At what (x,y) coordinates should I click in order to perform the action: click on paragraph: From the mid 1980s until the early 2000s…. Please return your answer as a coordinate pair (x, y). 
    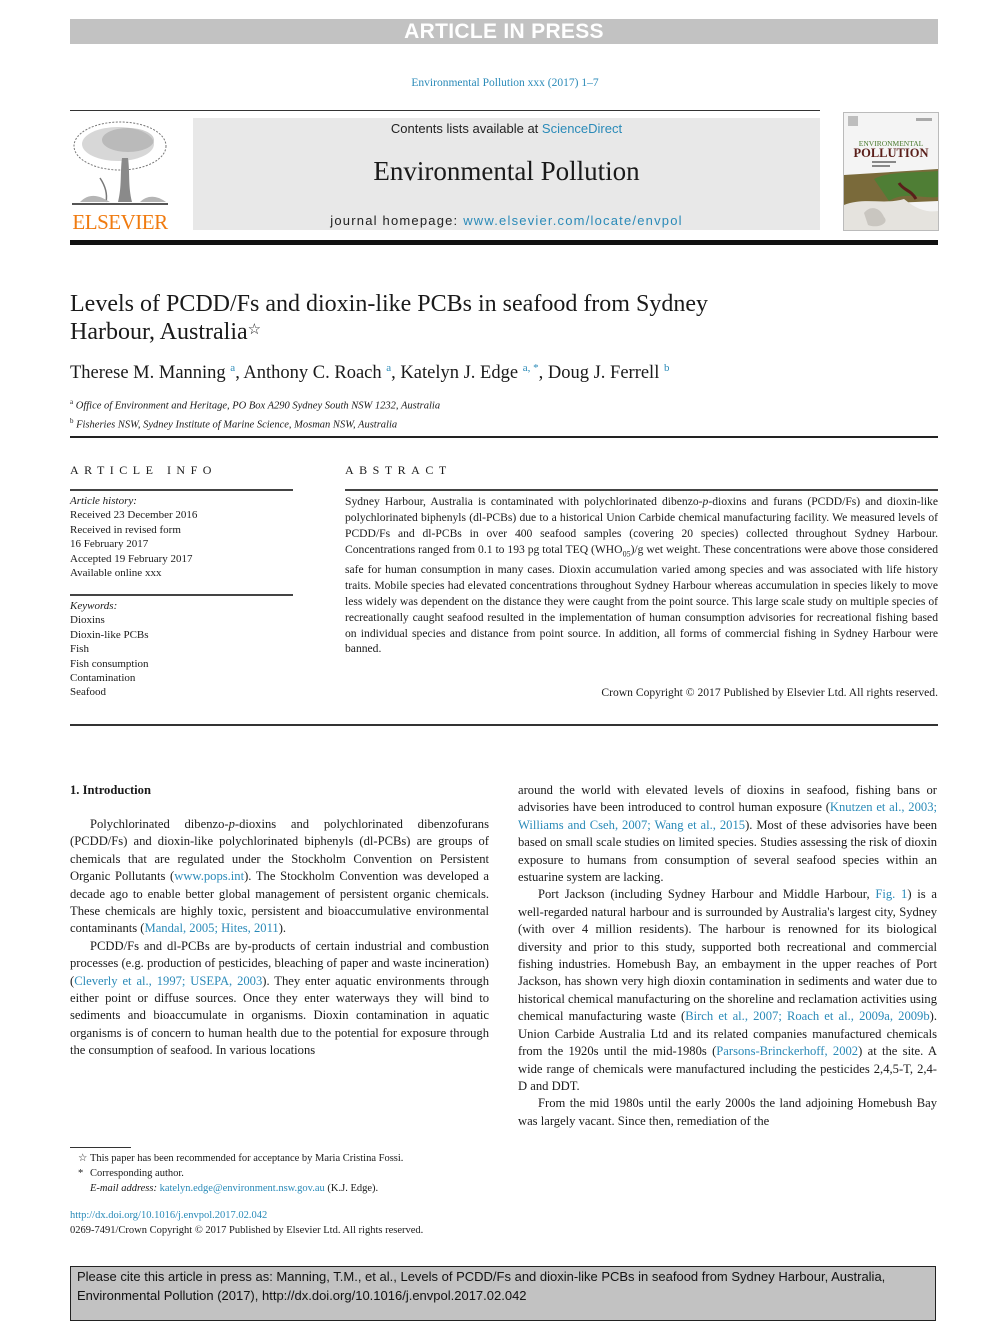
    Looking at the image, I should click on (727, 1112).